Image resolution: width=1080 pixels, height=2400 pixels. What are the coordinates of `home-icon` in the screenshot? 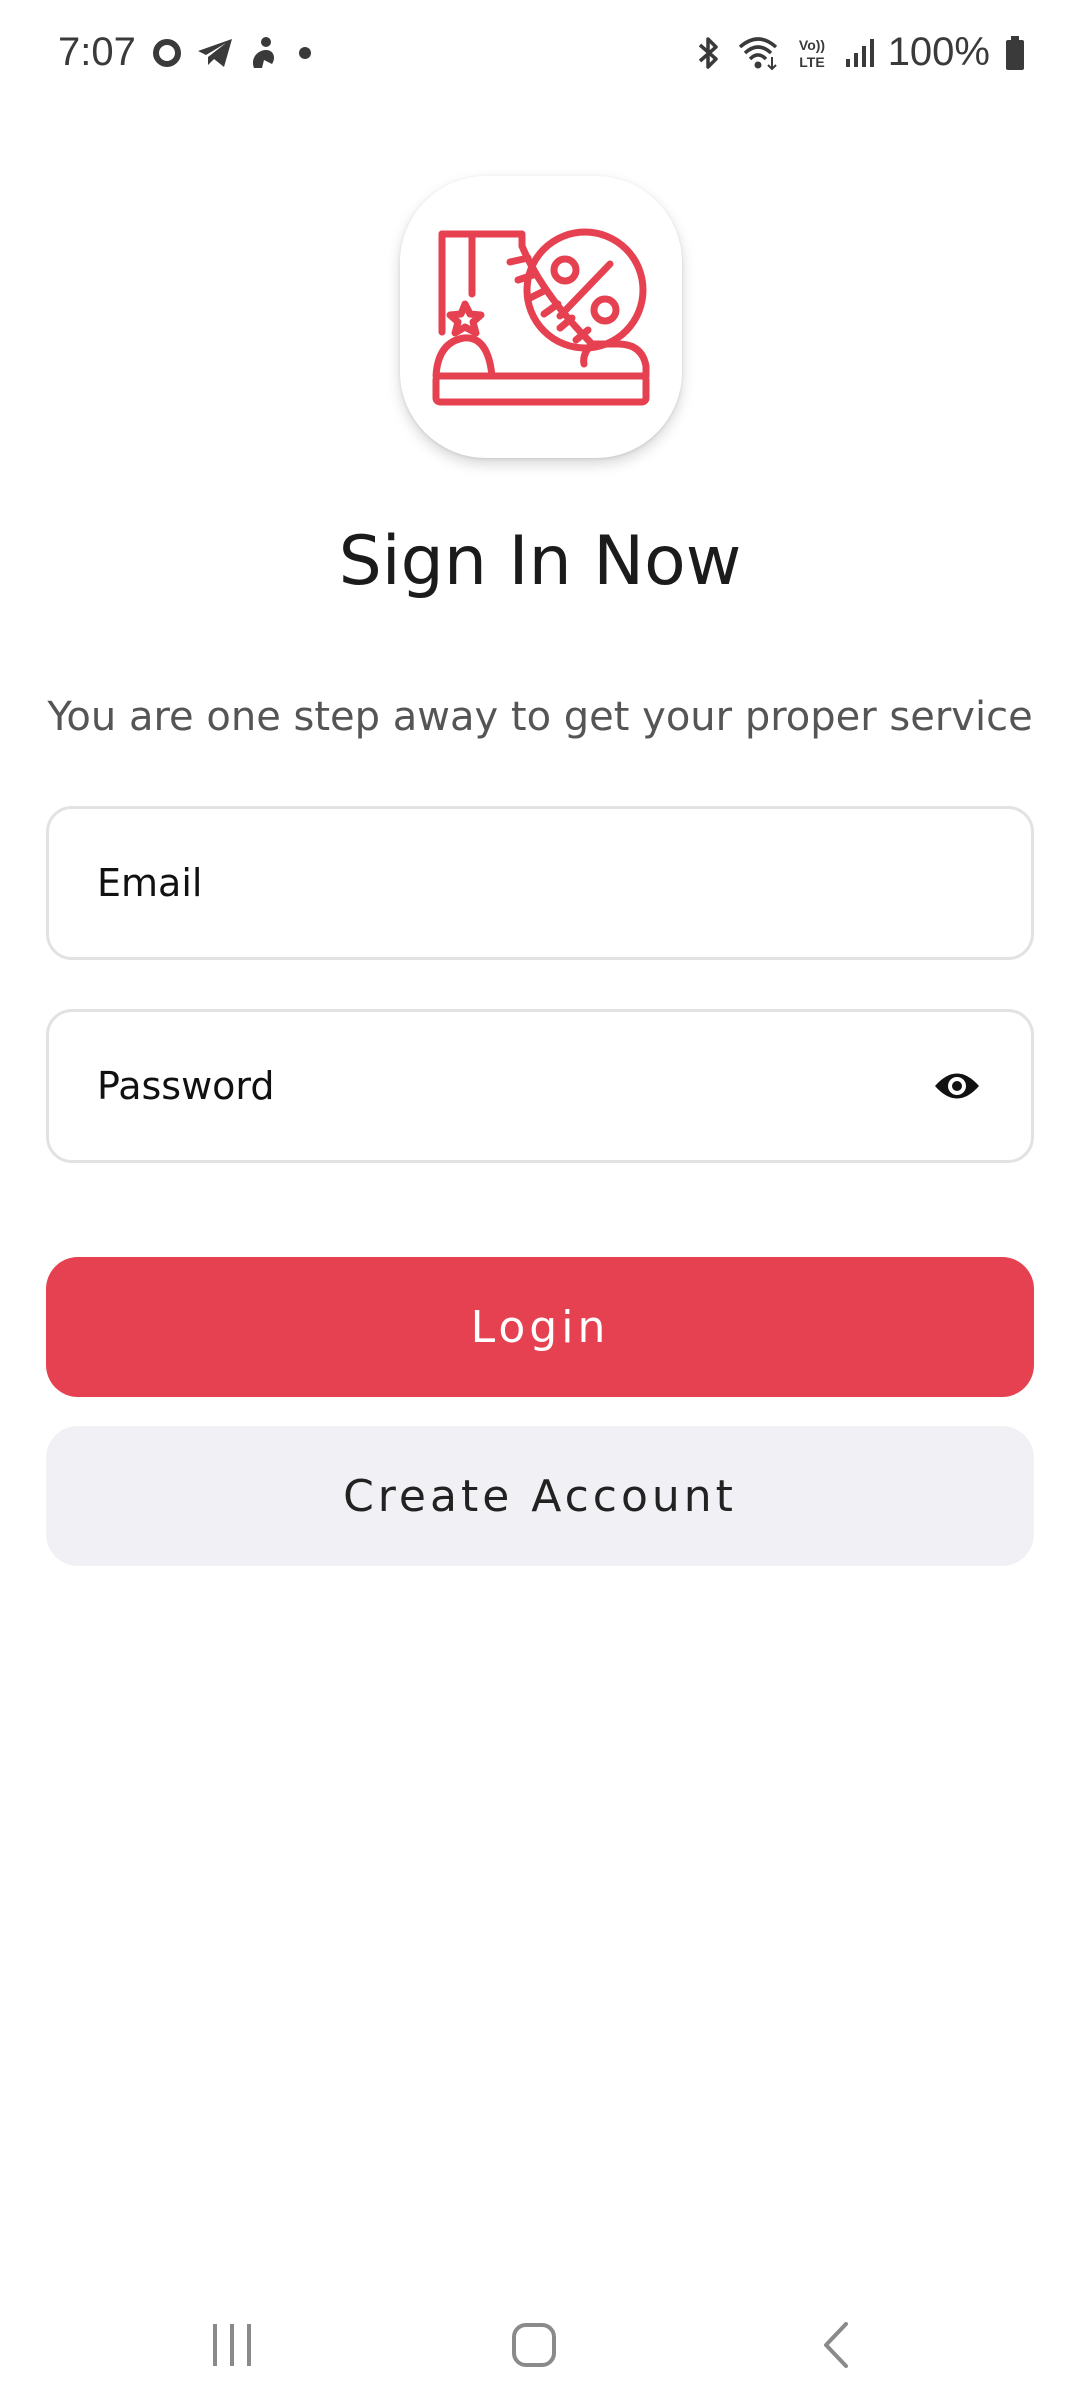 It's located at (534, 2345).